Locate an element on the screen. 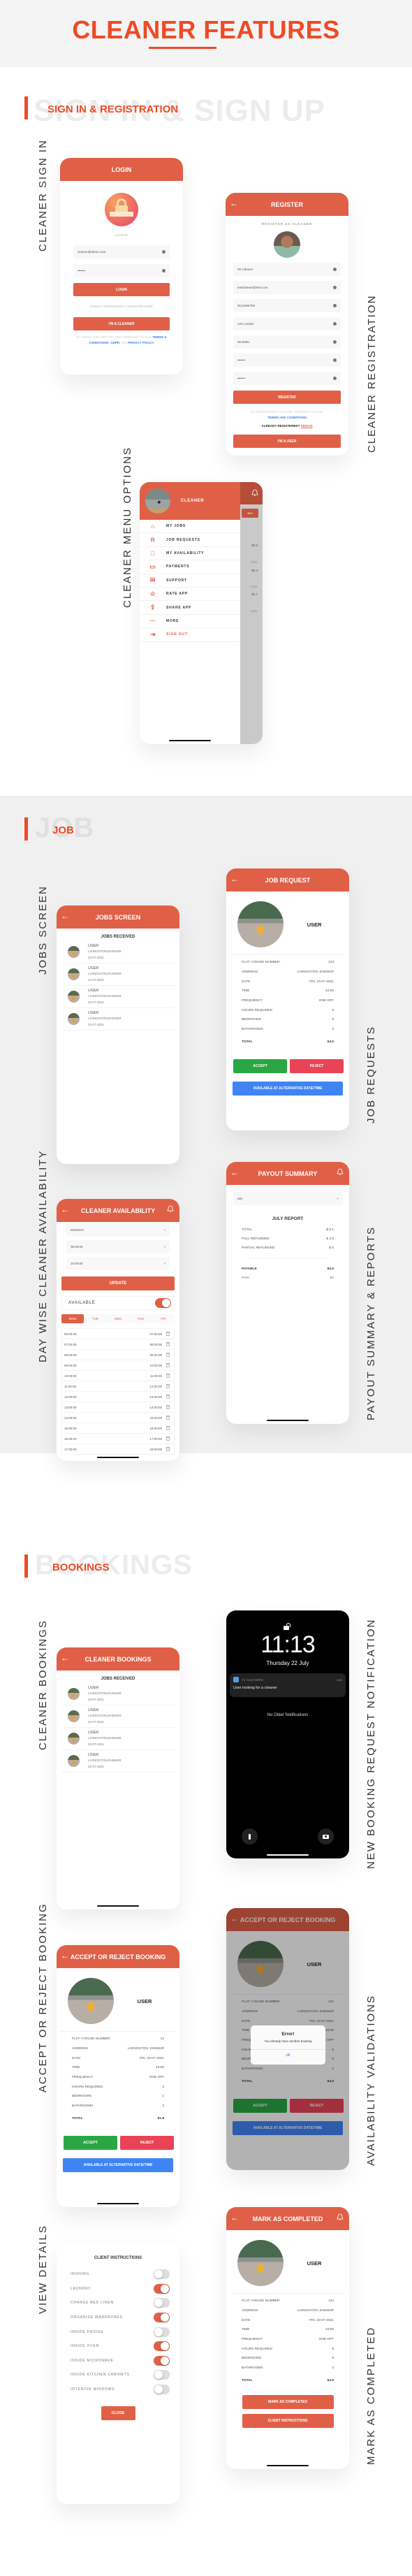 Image resolution: width=412 pixels, height=2576 pixels. register-button: REGISTER is located at coordinates (287, 397).